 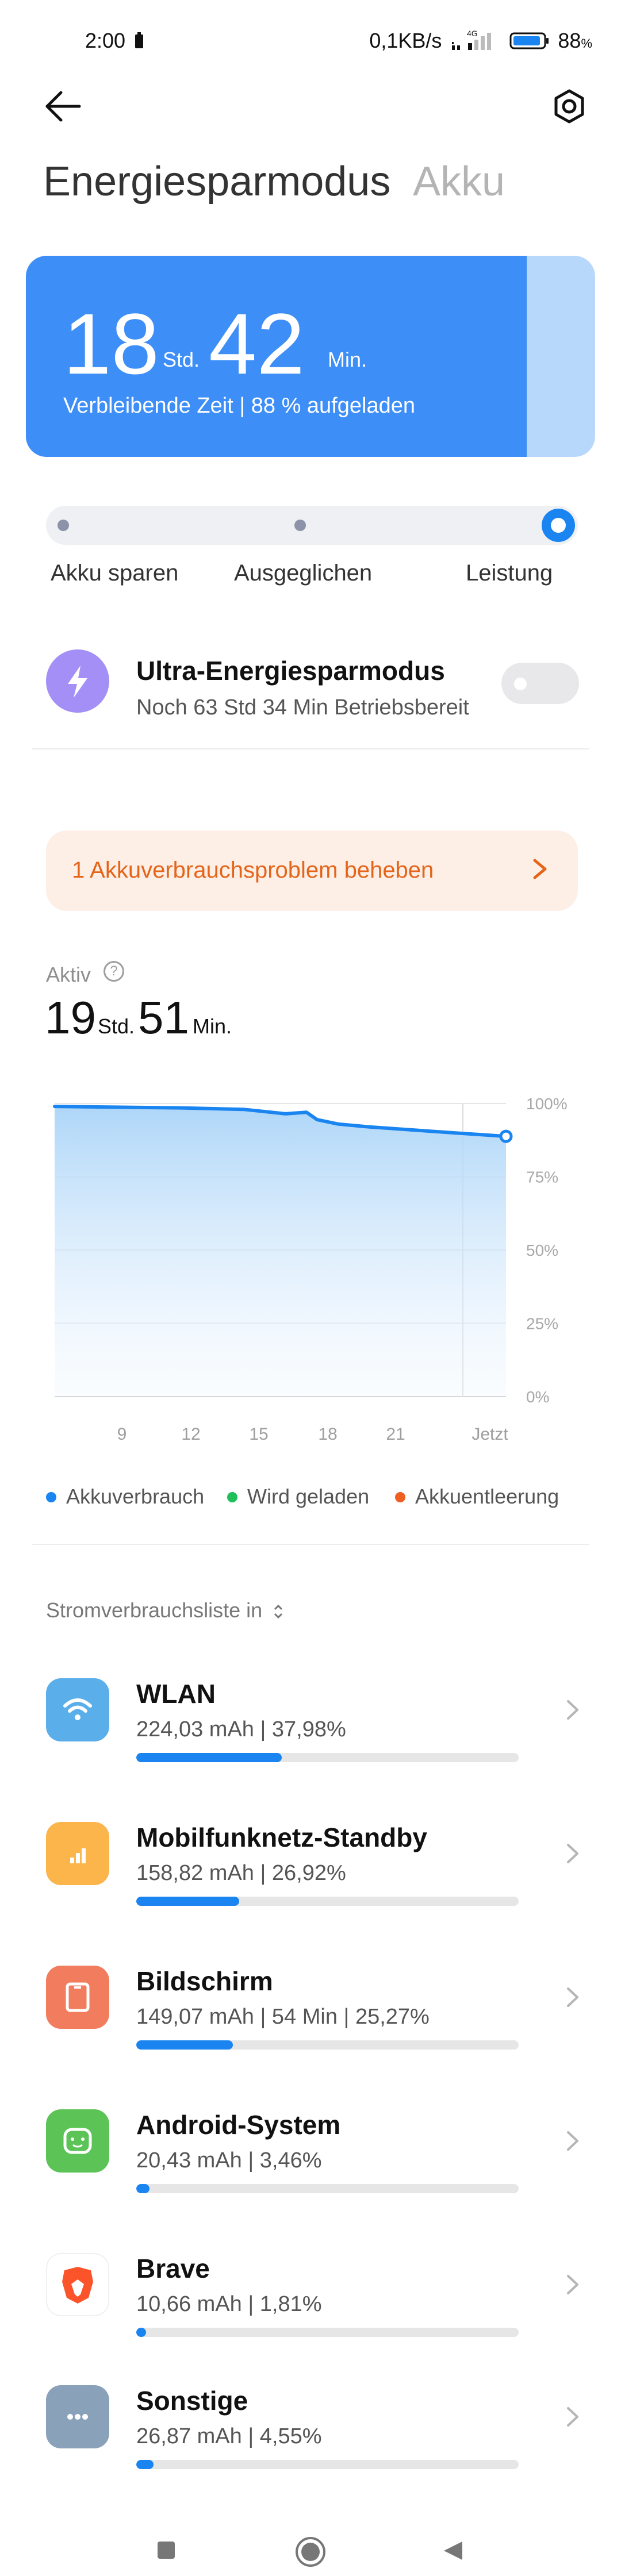 What do you see at coordinates (216, 181) in the screenshot?
I see `tab-energiesparmodus: Energiesparmodus` at bounding box center [216, 181].